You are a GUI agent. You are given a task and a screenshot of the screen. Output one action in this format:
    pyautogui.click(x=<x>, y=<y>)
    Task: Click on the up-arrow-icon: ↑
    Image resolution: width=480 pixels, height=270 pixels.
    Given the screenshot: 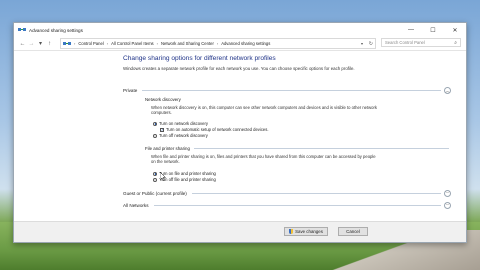 What is the action you would take?
    pyautogui.click(x=49, y=43)
    